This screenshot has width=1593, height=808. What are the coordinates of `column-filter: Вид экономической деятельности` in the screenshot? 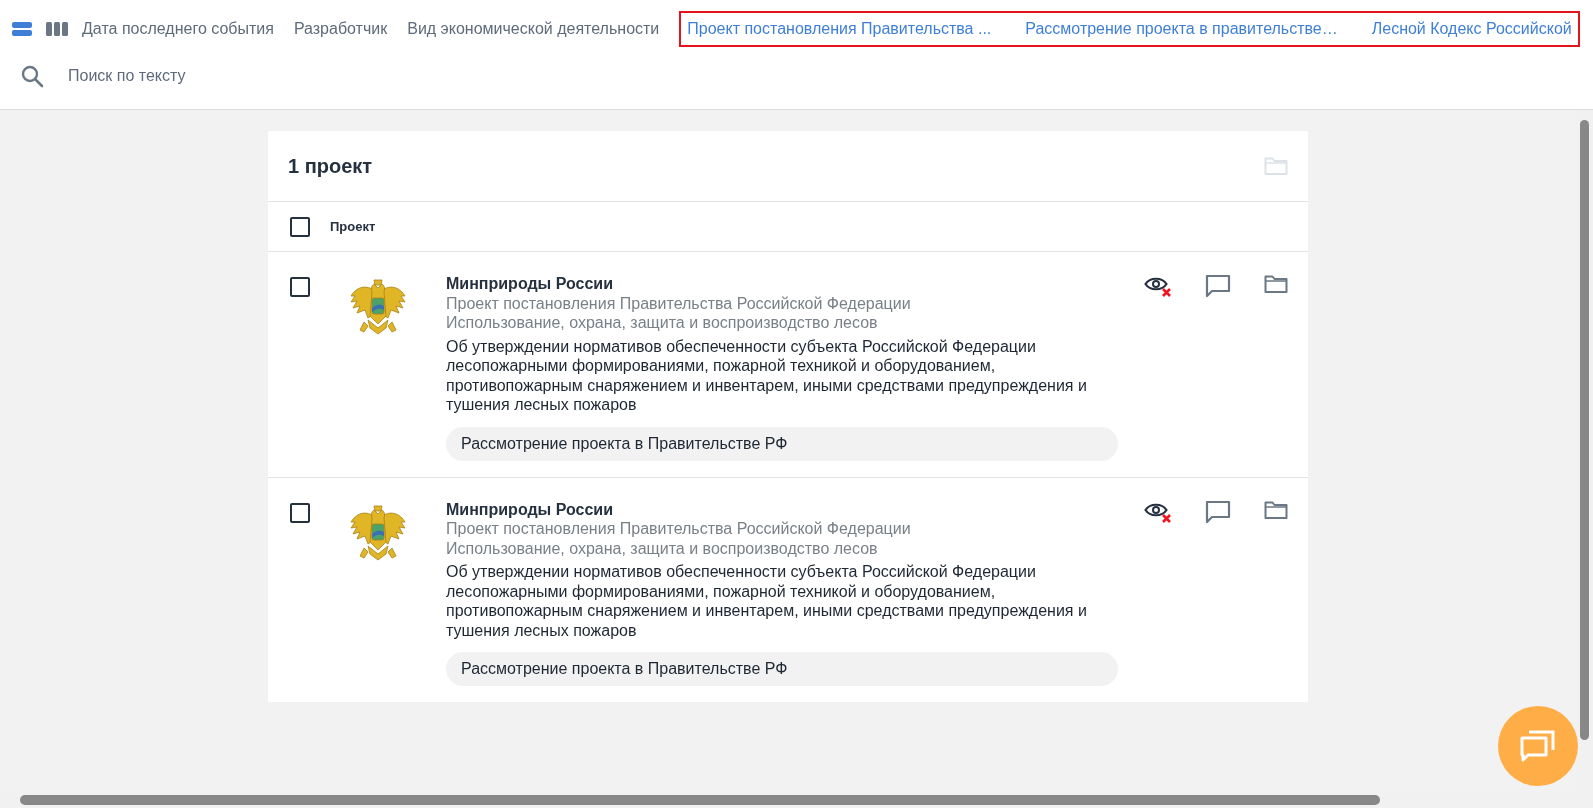 It's located at (533, 29).